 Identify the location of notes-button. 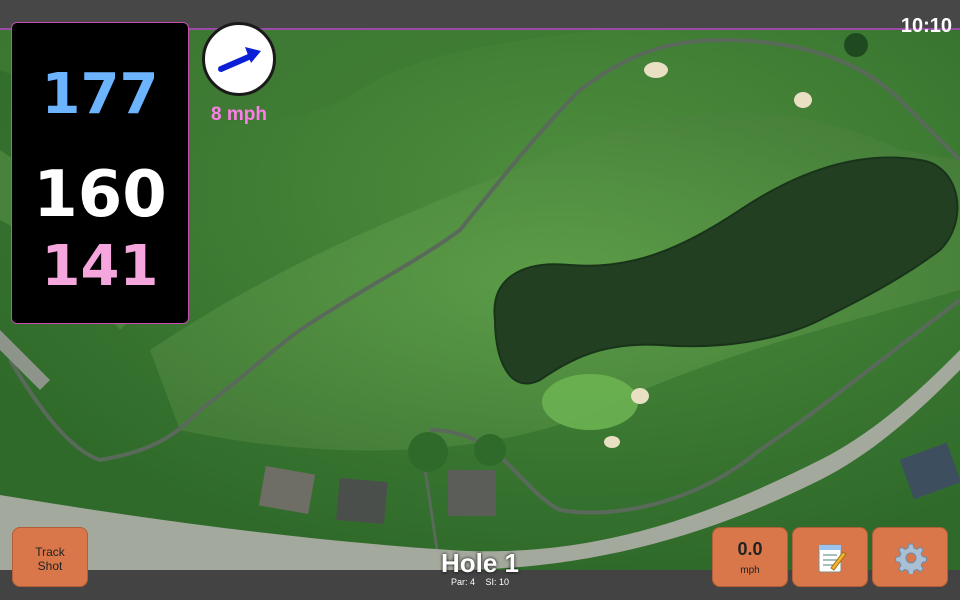
(830, 557).